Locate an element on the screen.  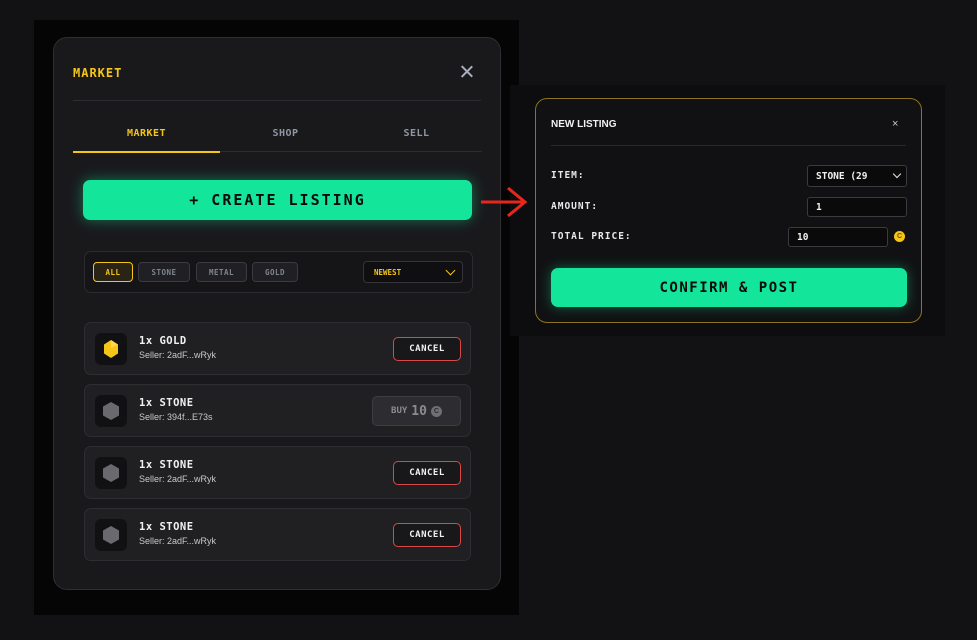
gold-icon is located at coordinates (111, 349).